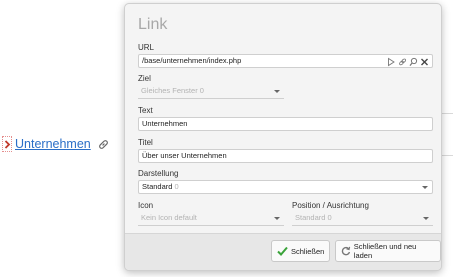  What do you see at coordinates (158, 173) in the screenshot?
I see `darstellung-label: Darstellung` at bounding box center [158, 173].